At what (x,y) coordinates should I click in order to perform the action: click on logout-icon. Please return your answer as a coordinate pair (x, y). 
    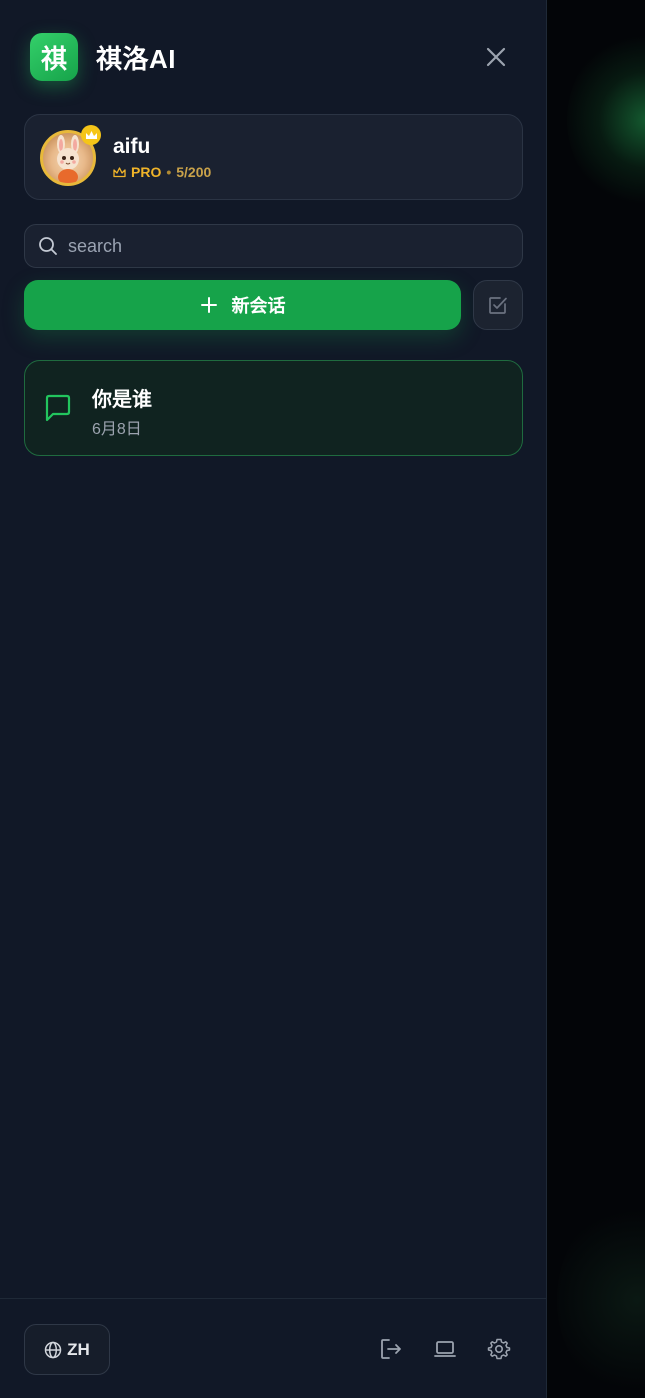
    Looking at the image, I should click on (391, 1349).